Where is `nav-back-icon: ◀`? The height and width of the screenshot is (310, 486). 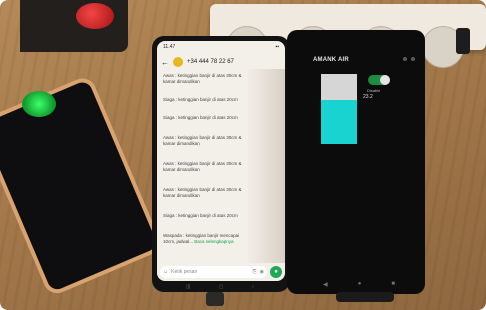
nav-back-icon: ◀ is located at coordinates (325, 284).